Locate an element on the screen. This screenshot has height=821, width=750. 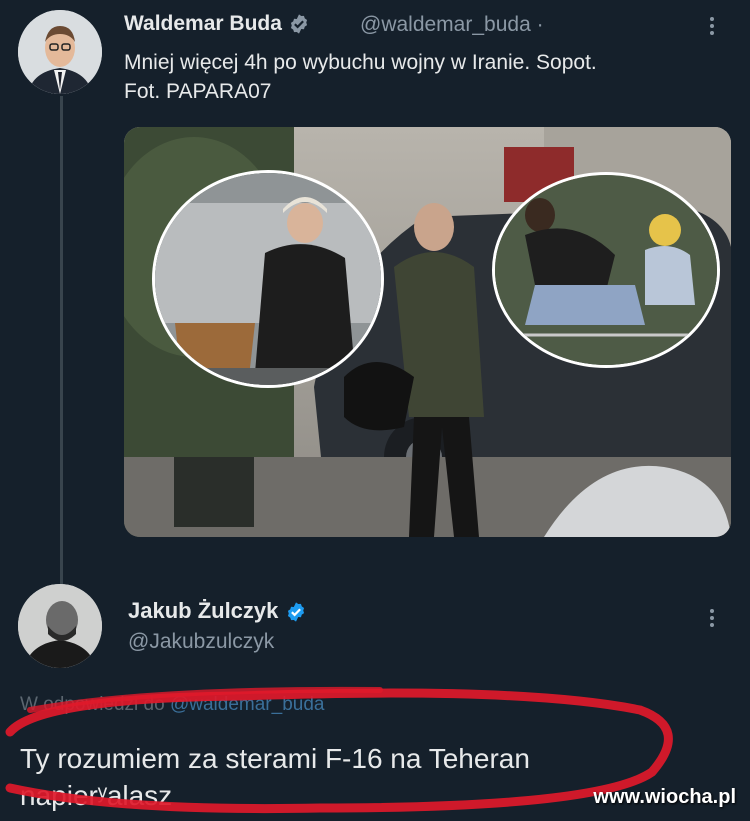
reply-author-name-text: Jakub Żulczyk is located at coordinates (203, 610).